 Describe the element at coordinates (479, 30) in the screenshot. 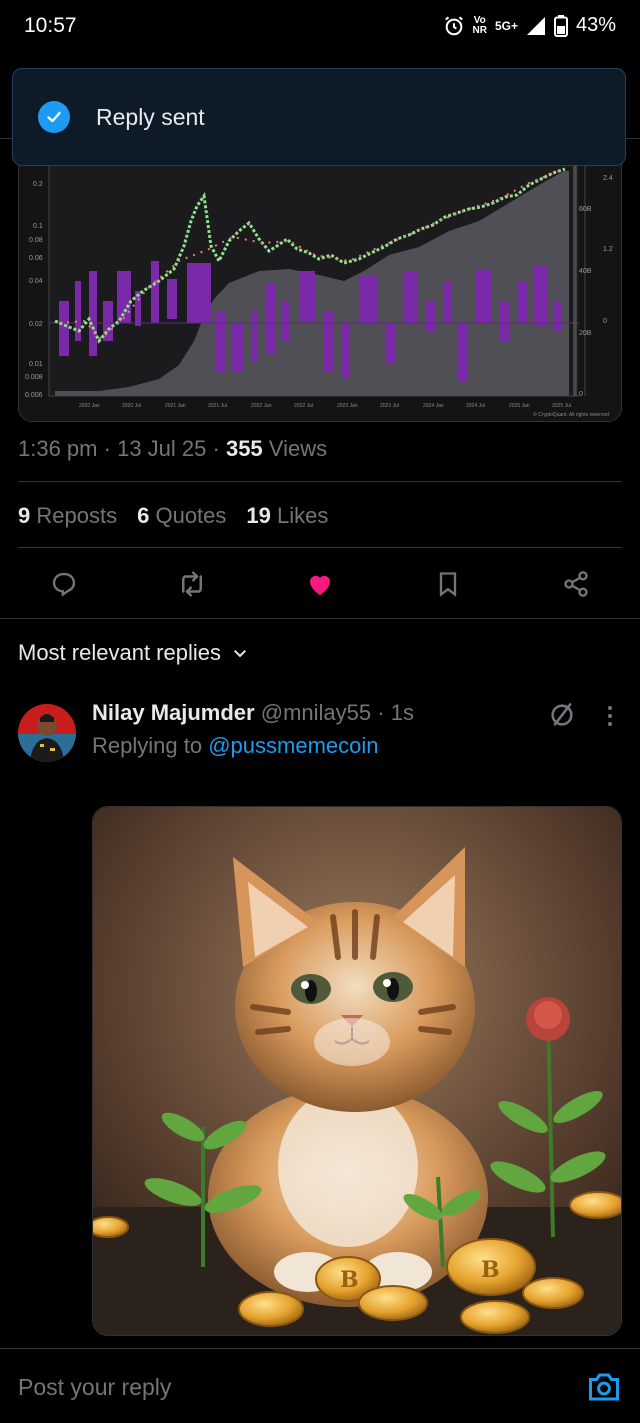

I see `nr-label: NR` at that location.